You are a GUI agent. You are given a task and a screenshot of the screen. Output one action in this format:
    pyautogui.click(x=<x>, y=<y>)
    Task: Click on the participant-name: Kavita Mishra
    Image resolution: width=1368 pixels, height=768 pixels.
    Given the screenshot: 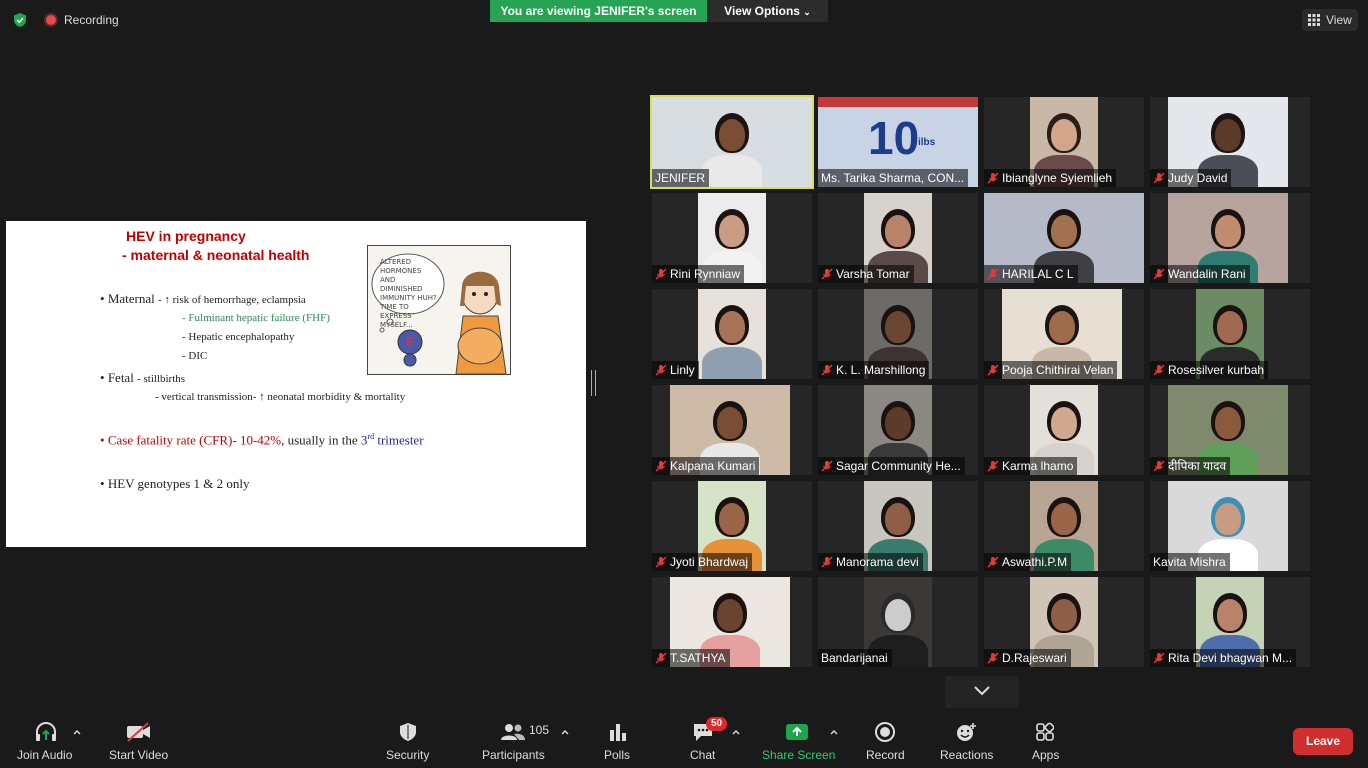 What is the action you would take?
    pyautogui.click(x=1190, y=562)
    